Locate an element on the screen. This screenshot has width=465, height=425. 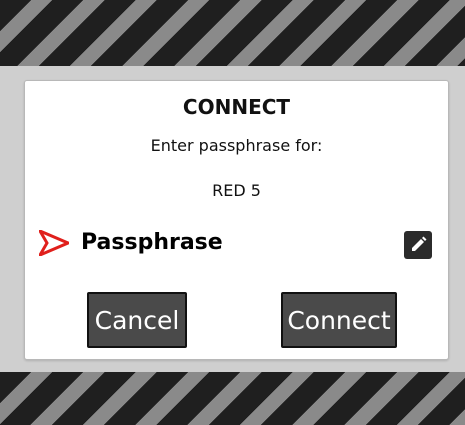
passphrase-label: Passphrase is located at coordinates (152, 242).